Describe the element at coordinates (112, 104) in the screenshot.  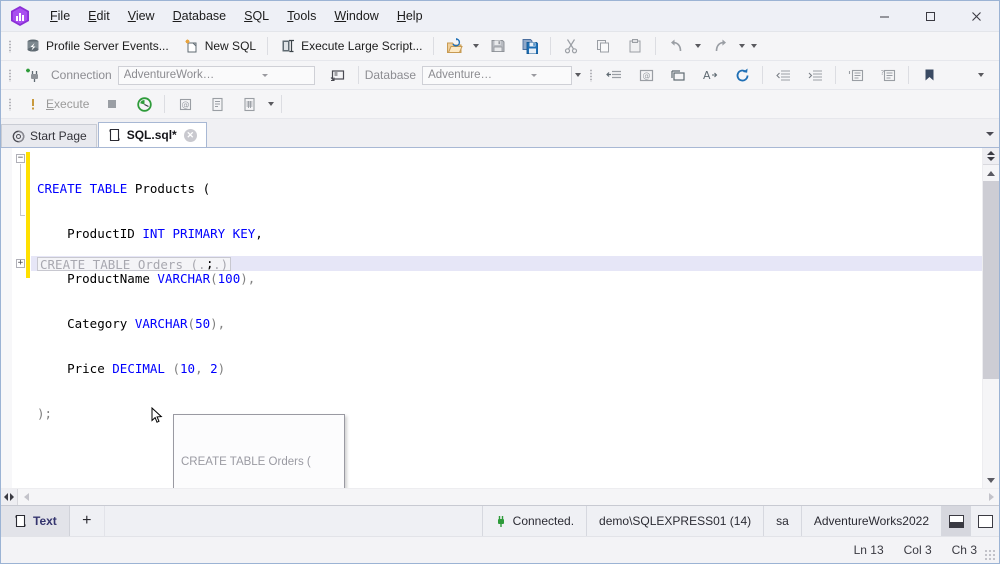
I see `stop-button` at that location.